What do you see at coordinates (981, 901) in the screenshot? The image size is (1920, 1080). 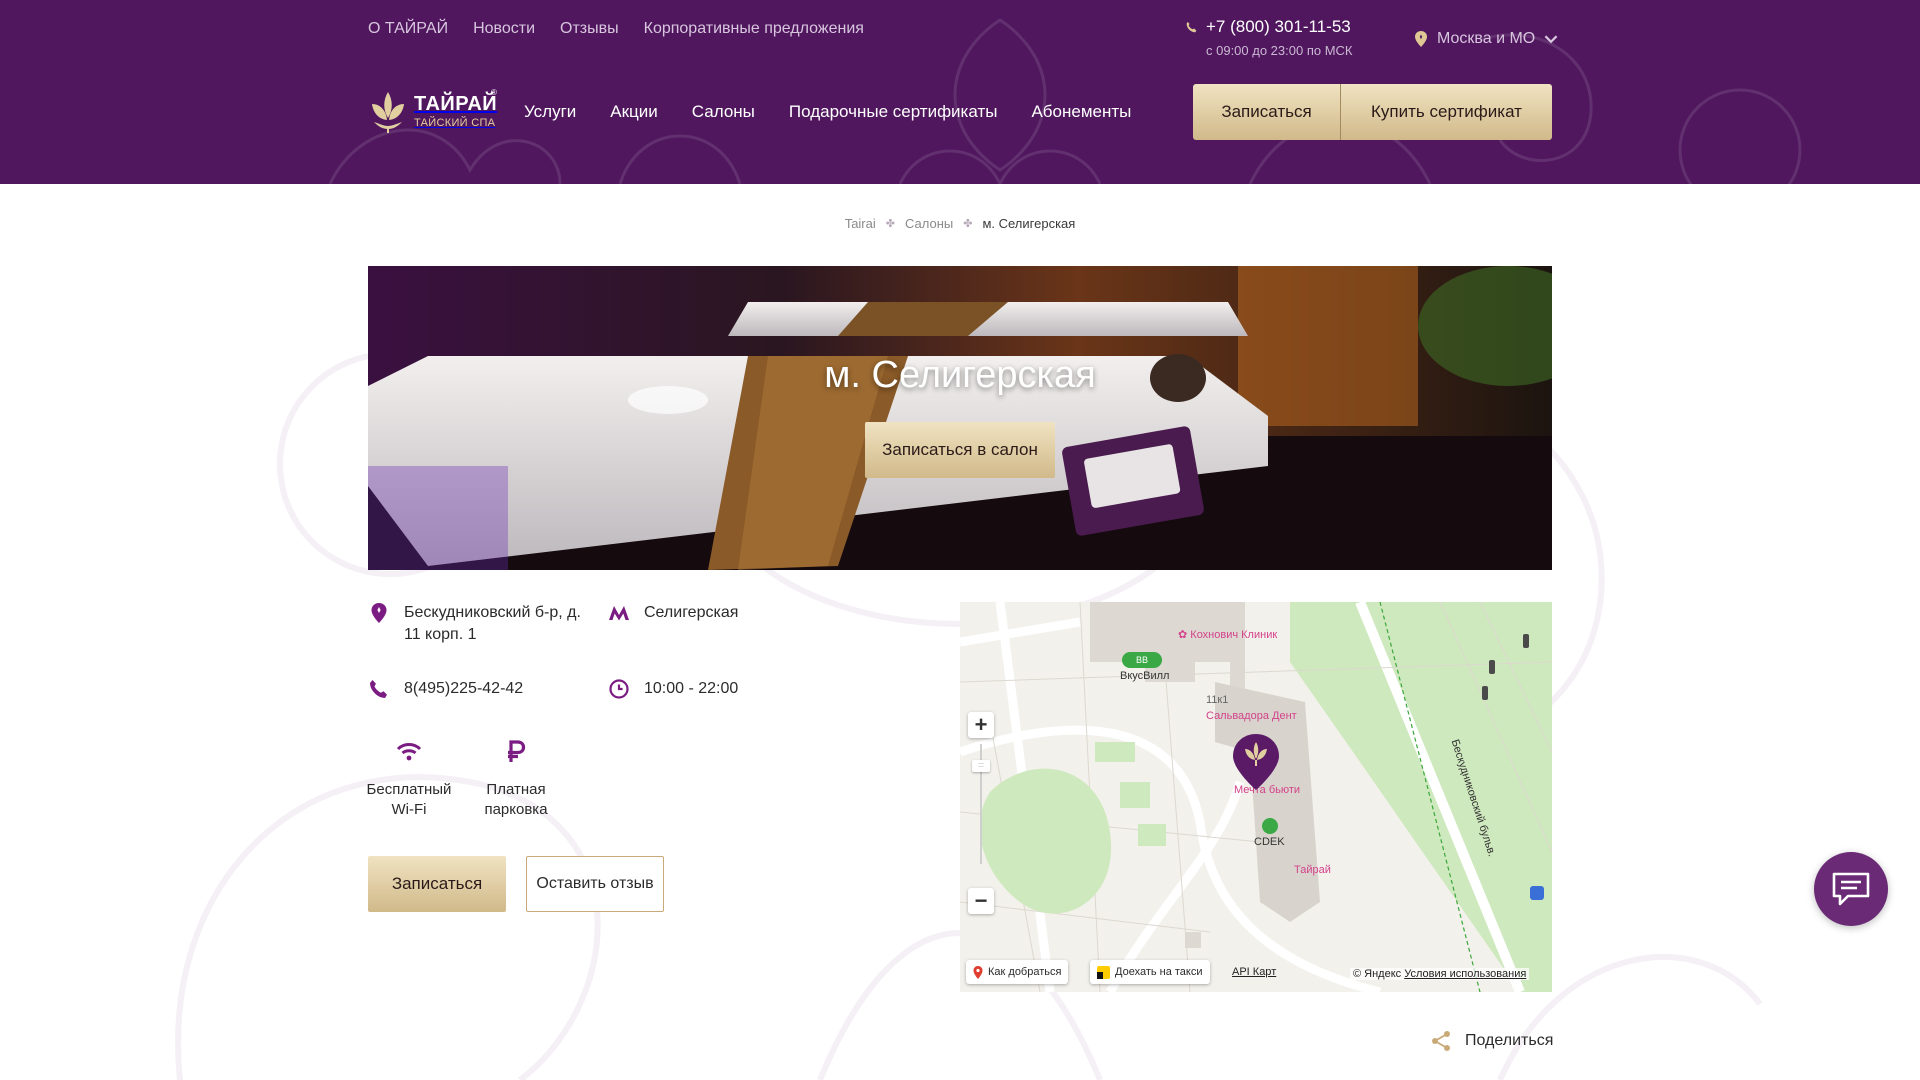 I see `map-zoom-out-button: −` at bounding box center [981, 901].